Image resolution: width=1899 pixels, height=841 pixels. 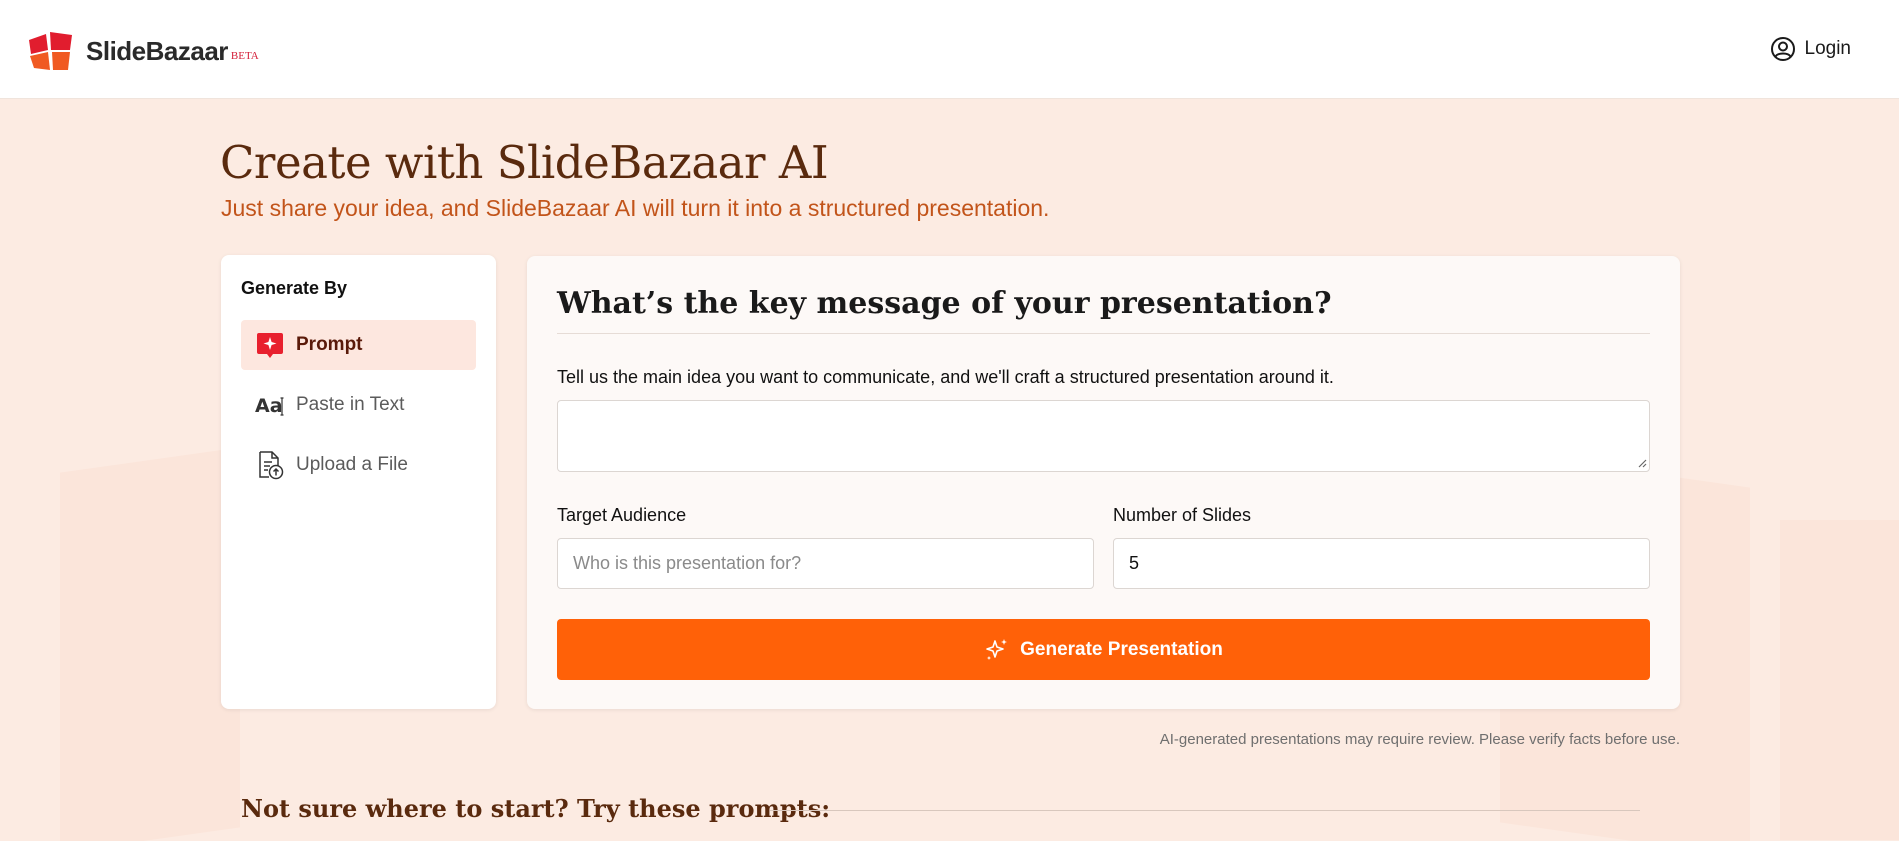 What do you see at coordinates (1103, 436) in the screenshot?
I see `idea-textarea` at bounding box center [1103, 436].